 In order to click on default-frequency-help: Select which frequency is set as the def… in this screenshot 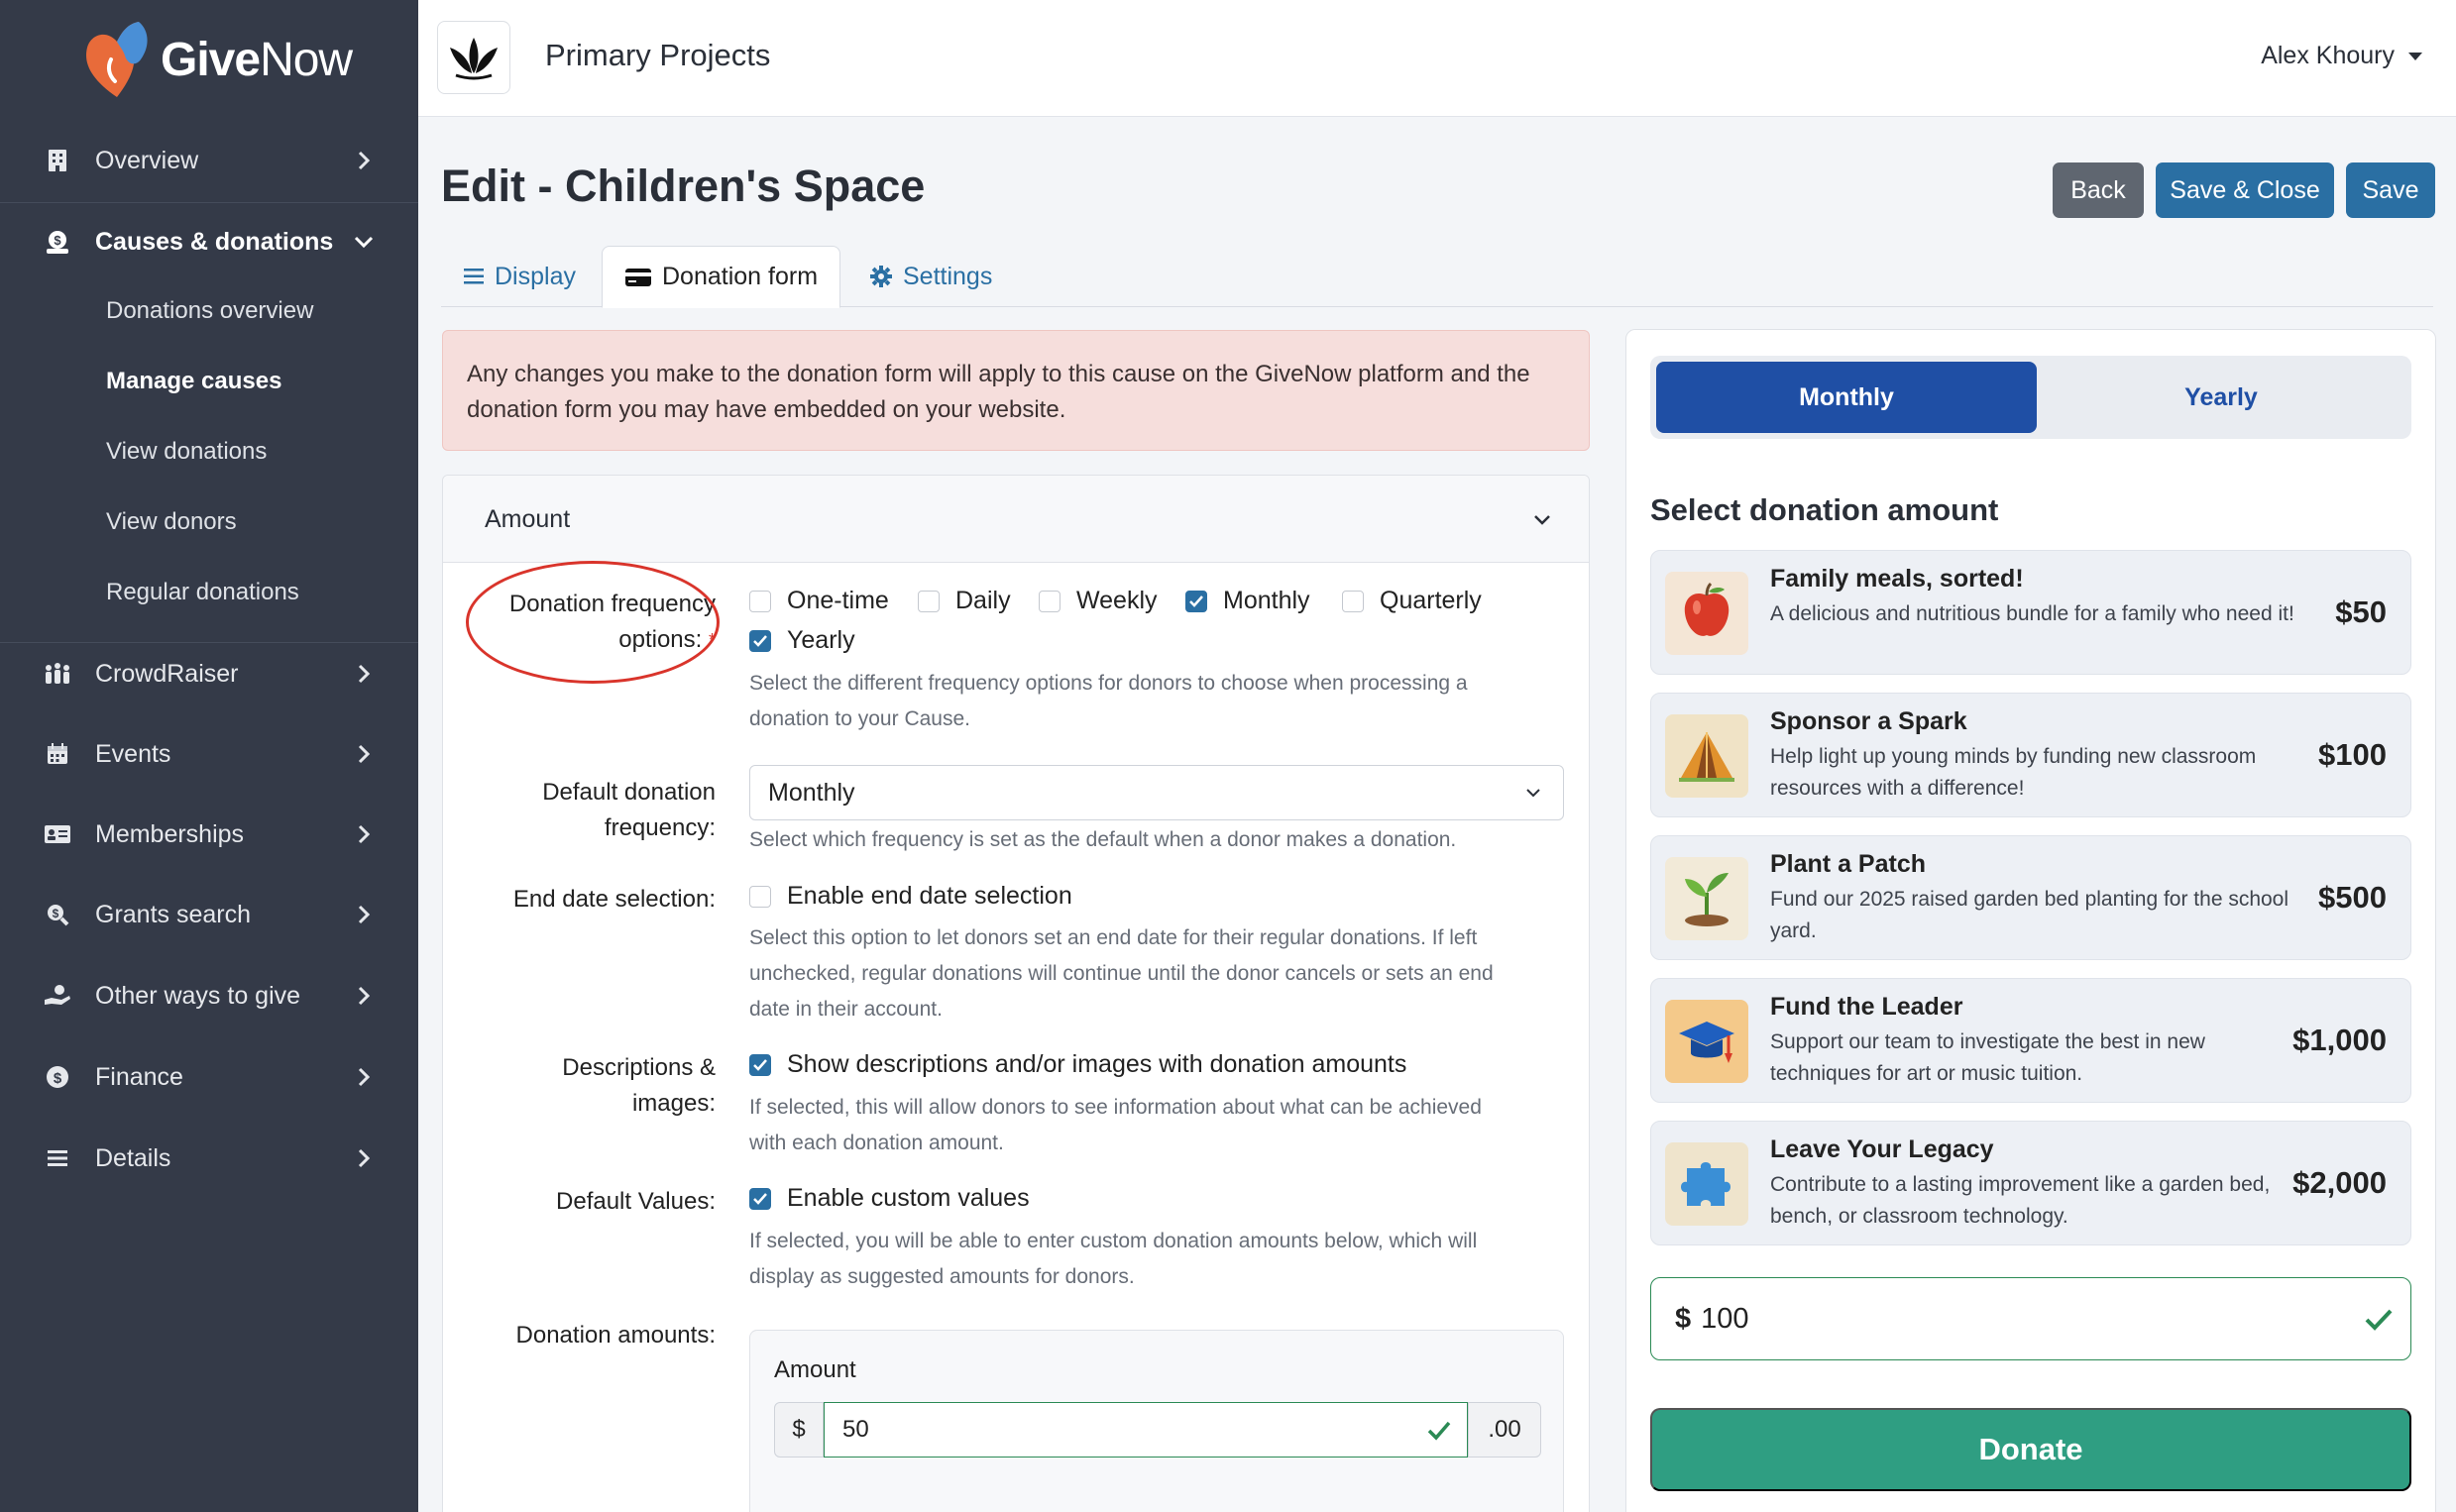, I will do `click(1103, 839)`.